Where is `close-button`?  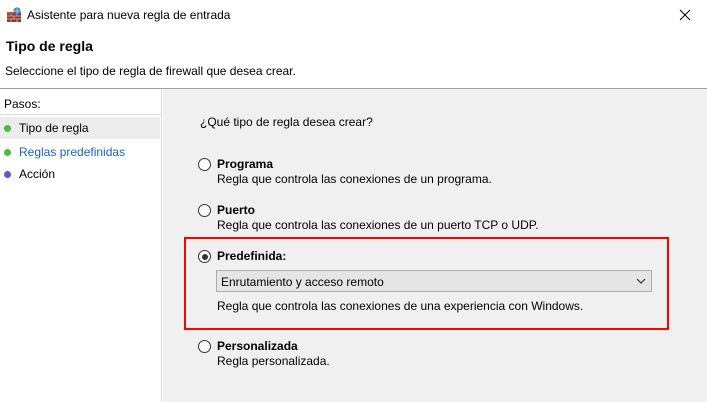 close-button is located at coordinates (685, 15).